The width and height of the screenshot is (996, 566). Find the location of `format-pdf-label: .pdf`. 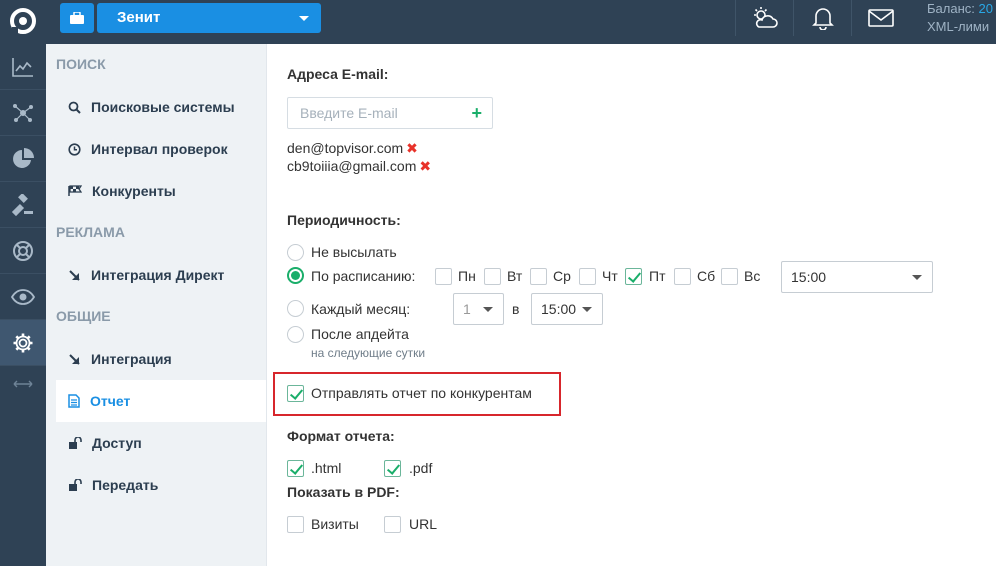

format-pdf-label: .pdf is located at coordinates (421, 468).